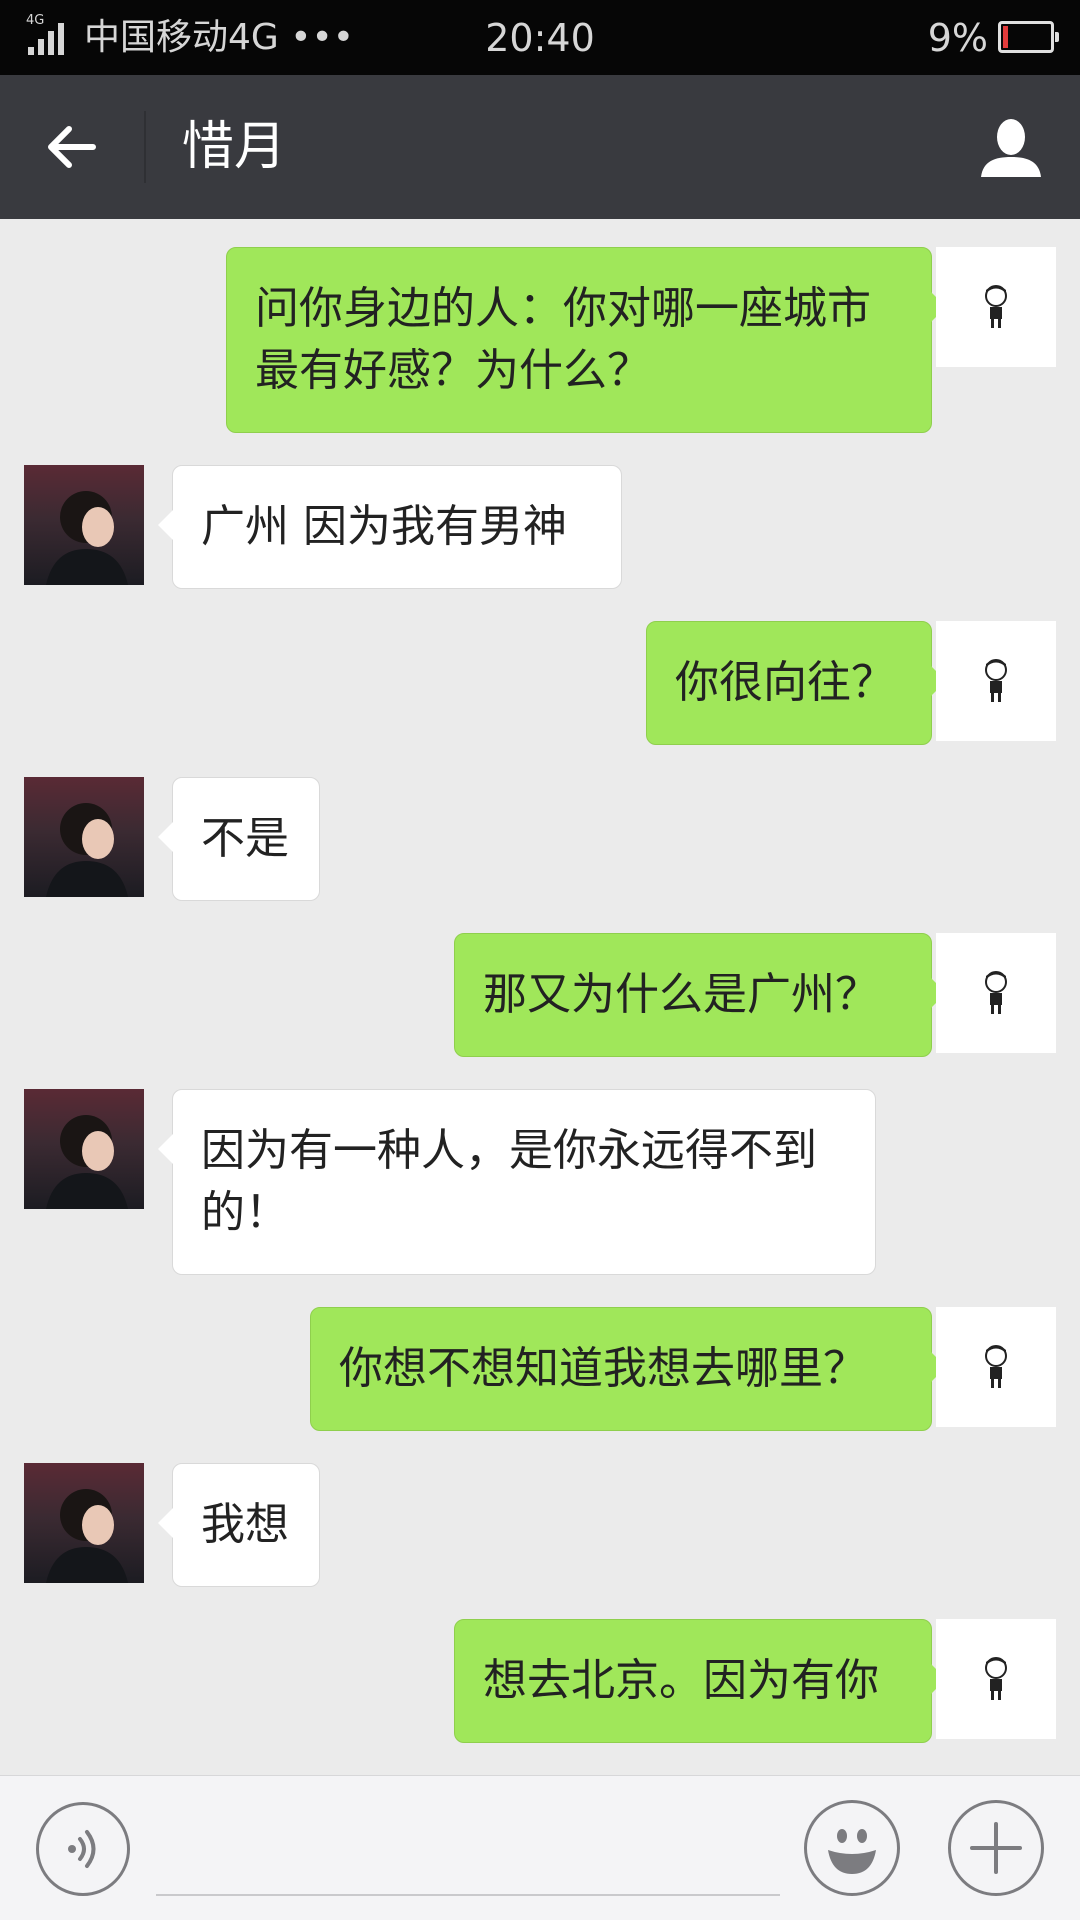 The height and width of the screenshot is (1920, 1080). I want to click on received-message-bubble: 广州 因为我有男神, so click(390, 527).